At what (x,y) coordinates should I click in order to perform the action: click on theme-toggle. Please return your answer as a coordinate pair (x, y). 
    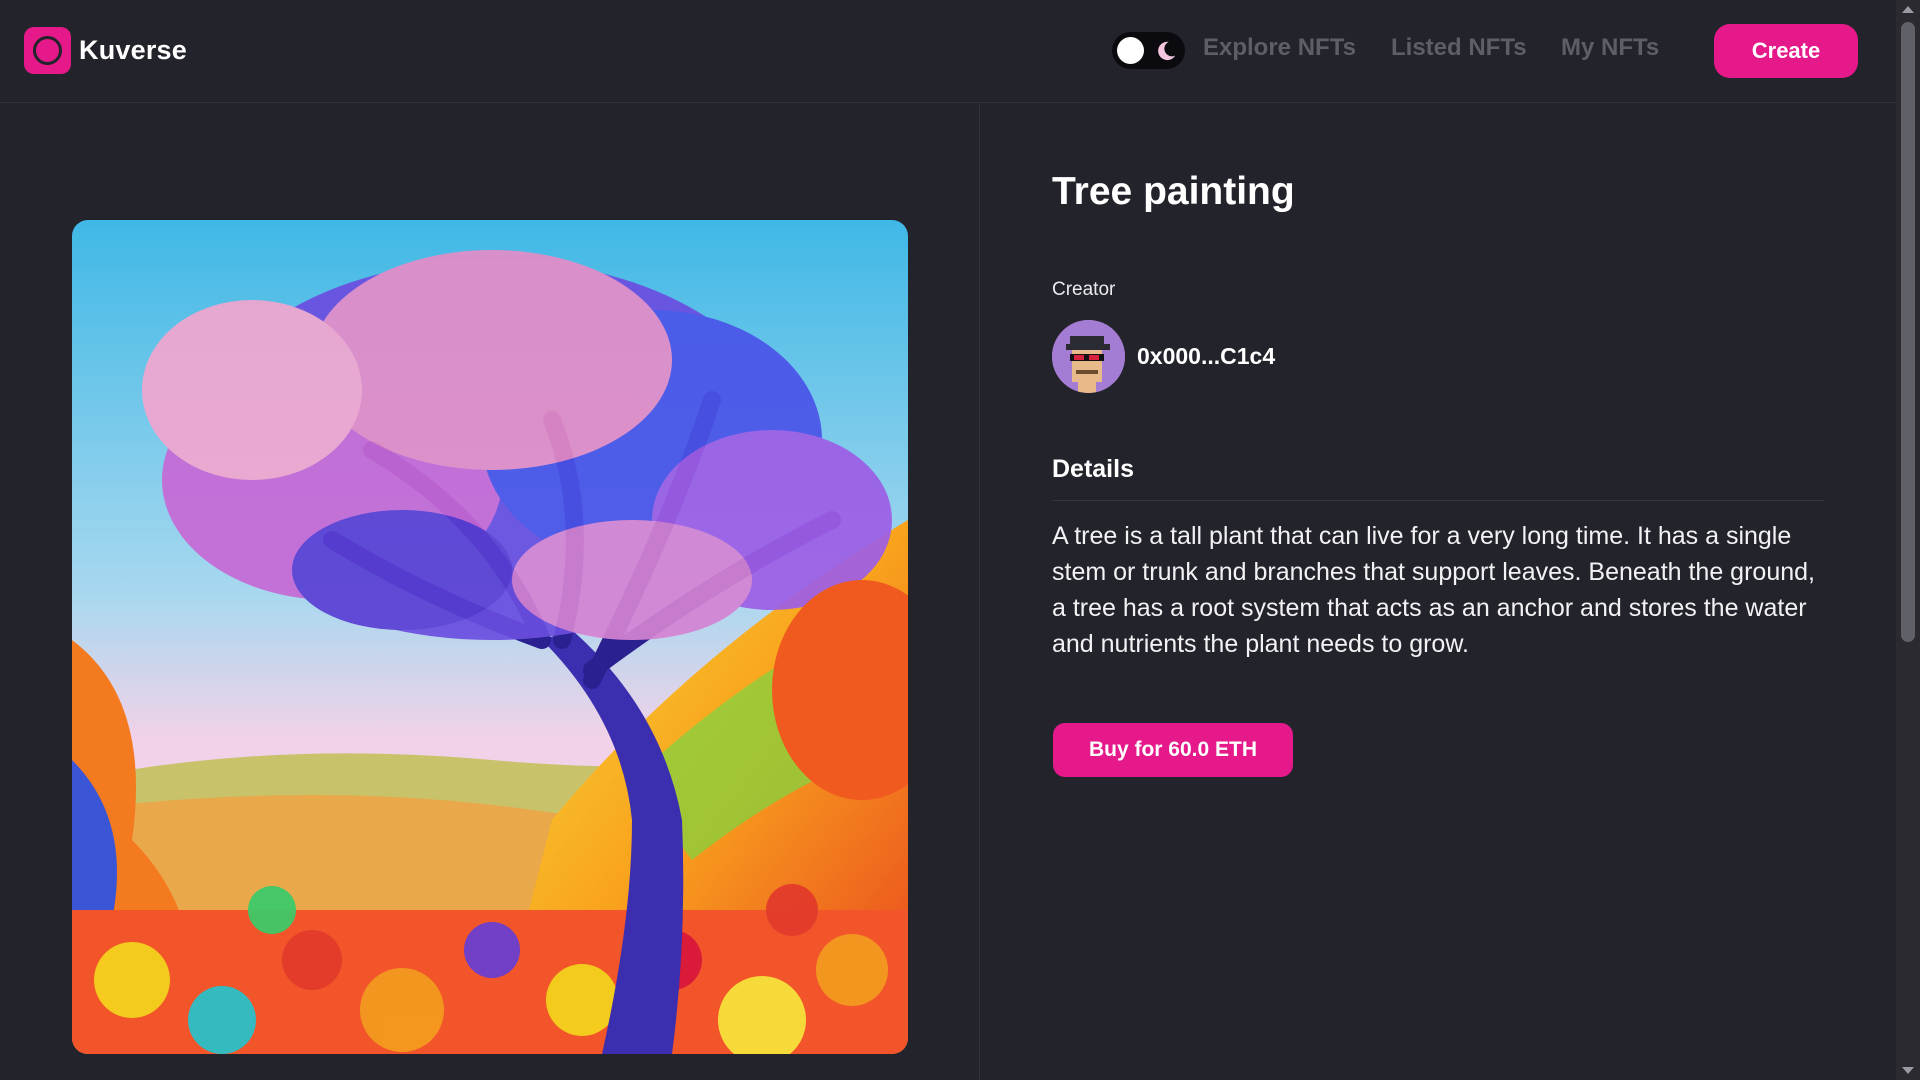
    Looking at the image, I should click on (1148, 50).